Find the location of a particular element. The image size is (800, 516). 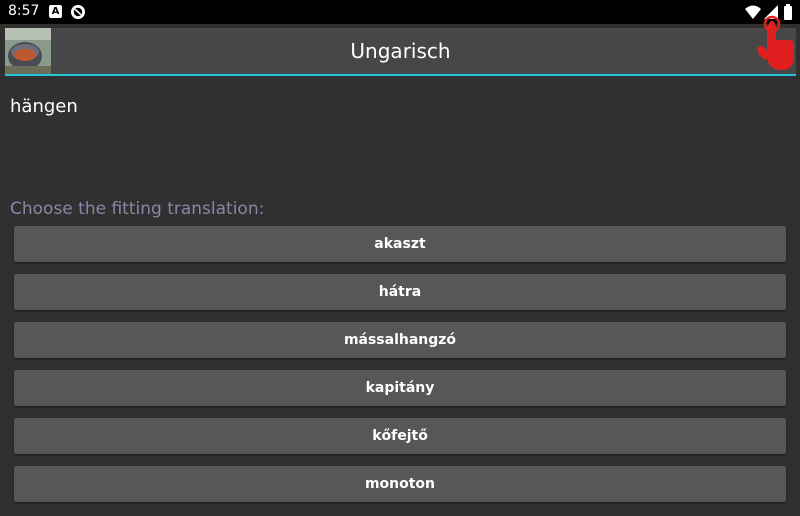

answer-button: kőfejtő is located at coordinates (400, 436).